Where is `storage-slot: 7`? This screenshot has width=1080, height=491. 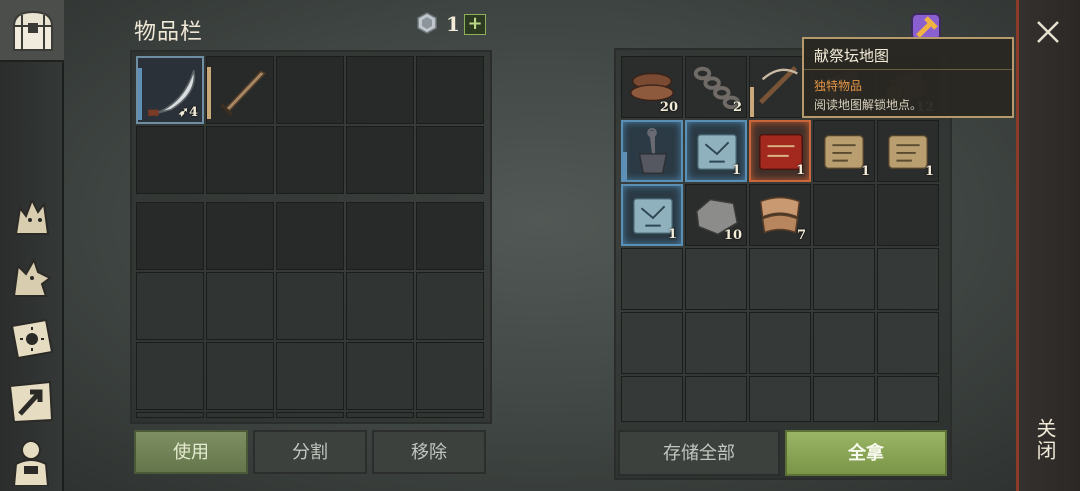
storage-slot: 7 is located at coordinates (780, 215).